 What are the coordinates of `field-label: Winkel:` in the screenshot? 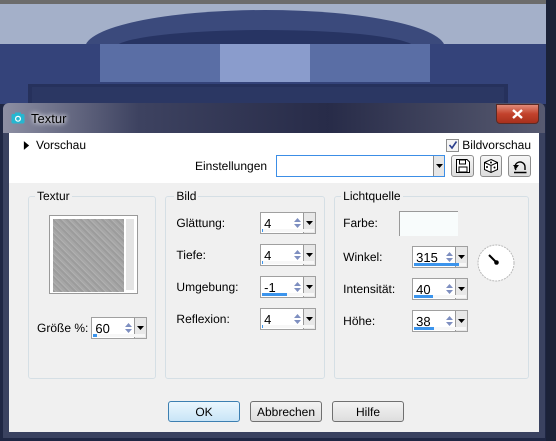 It's located at (362, 257).